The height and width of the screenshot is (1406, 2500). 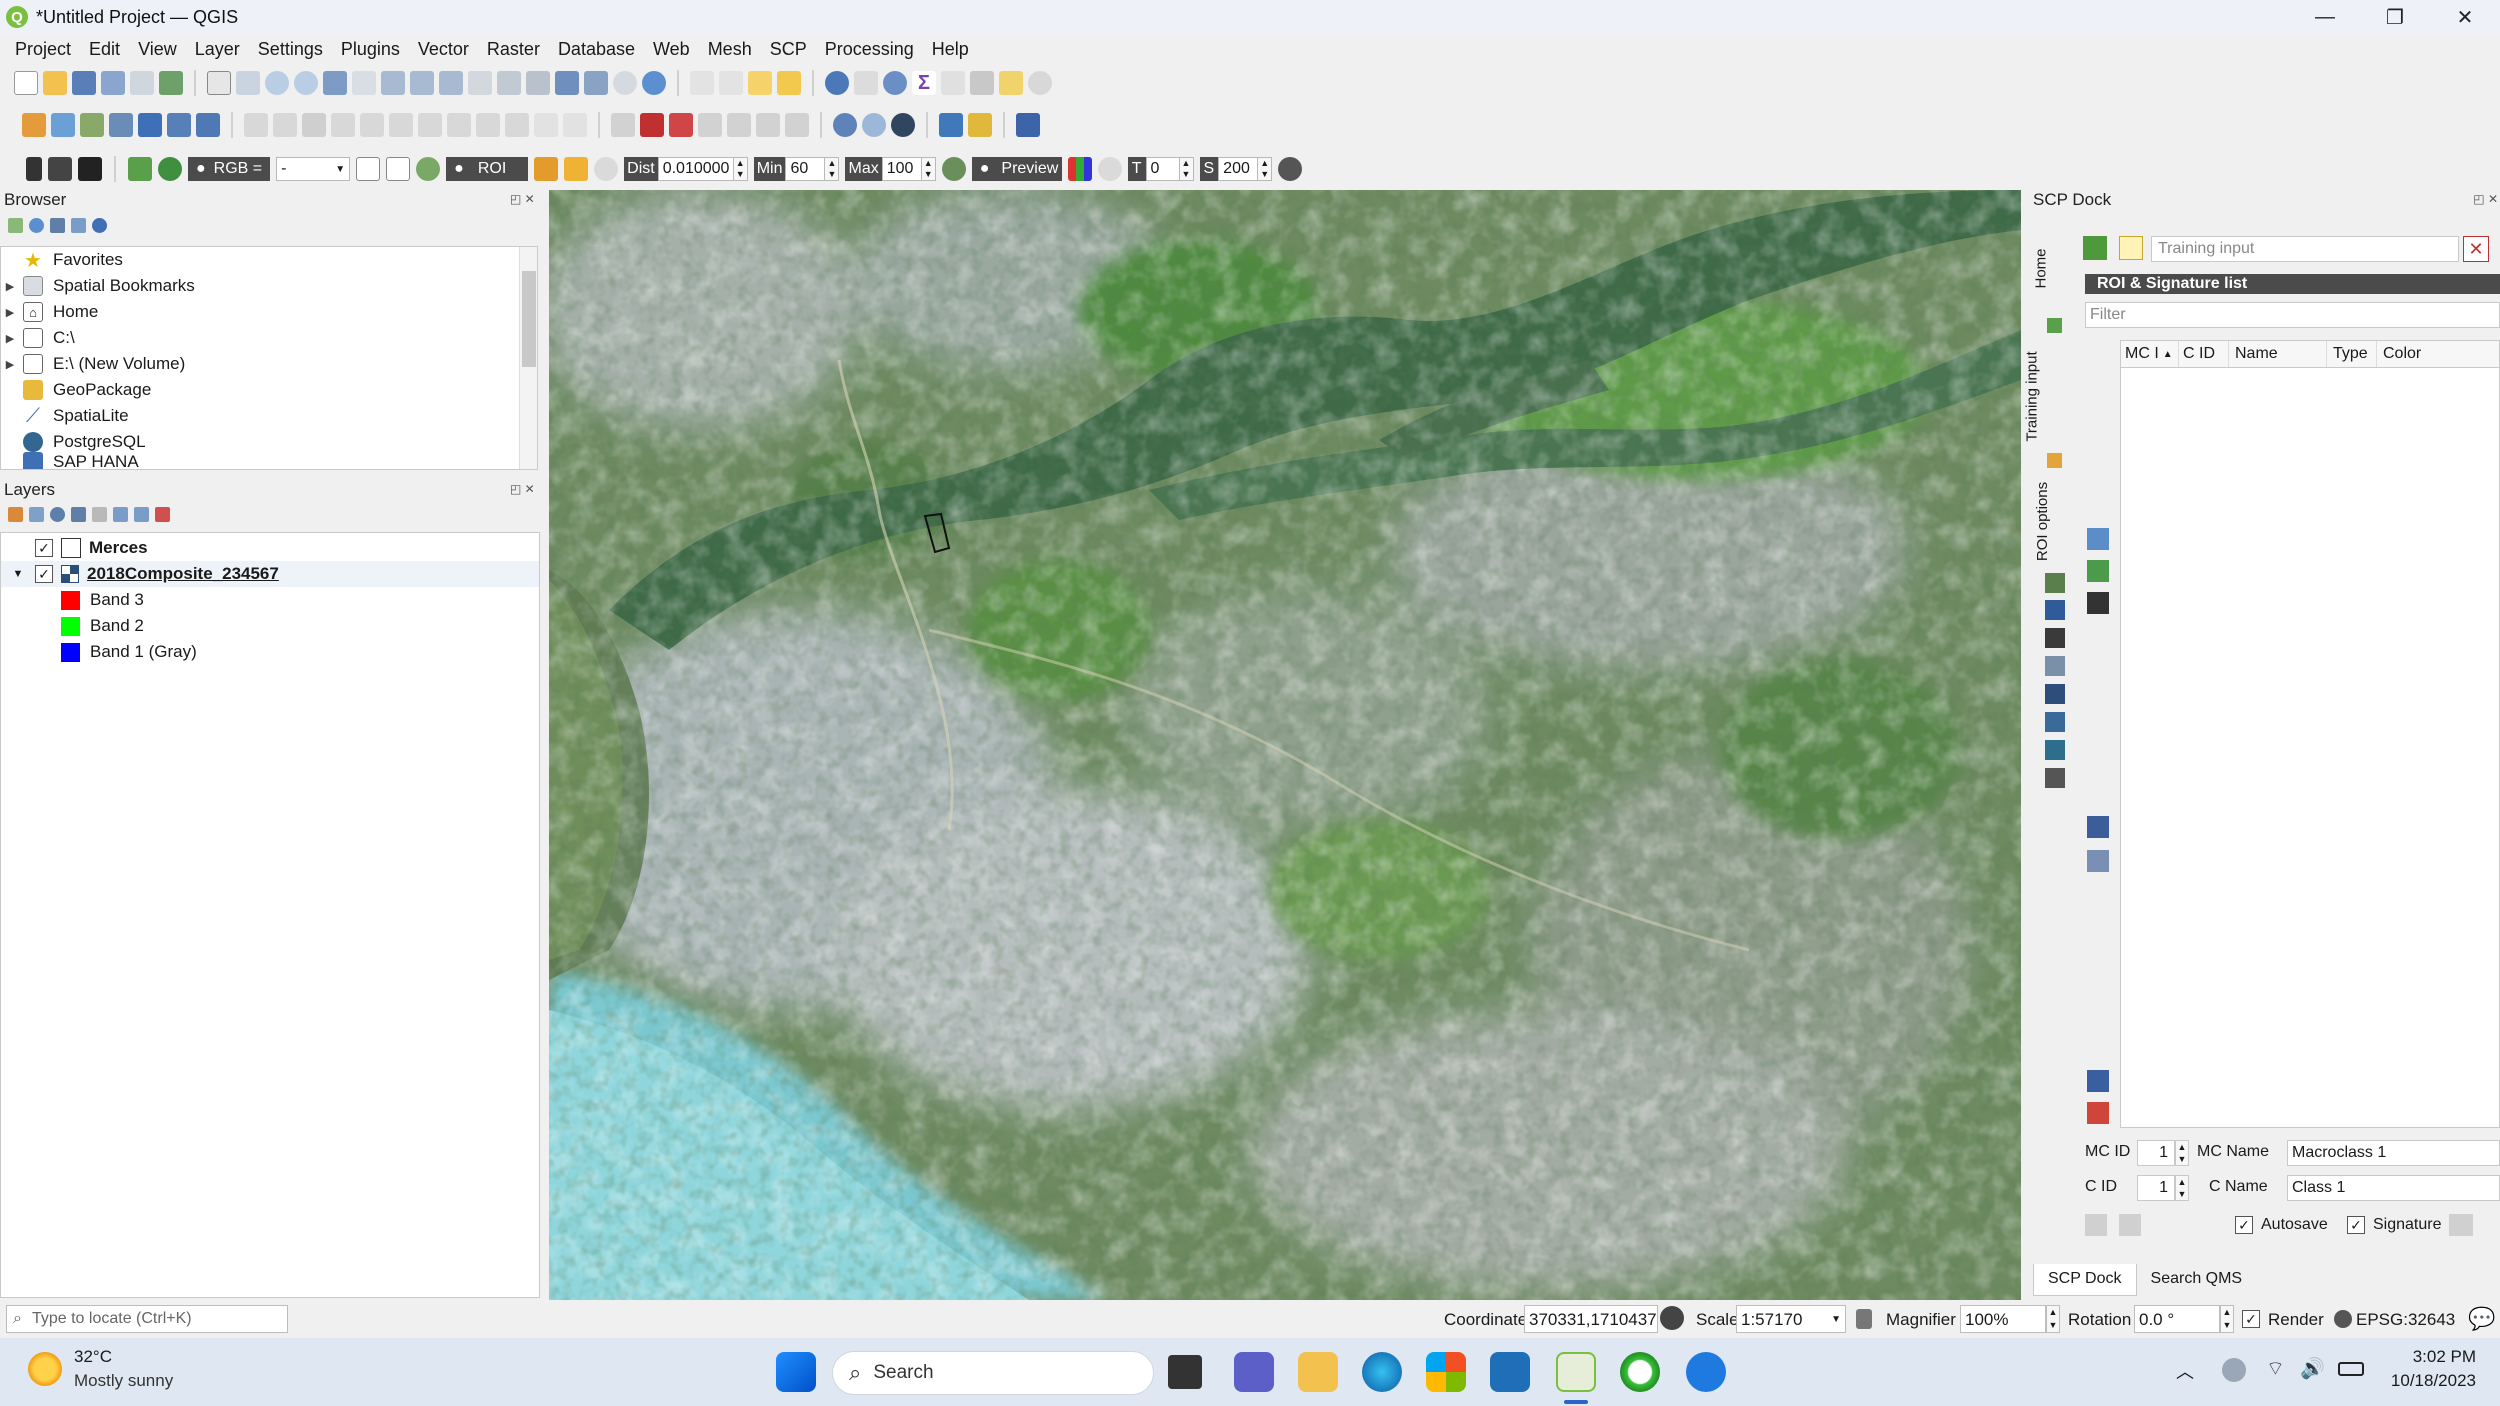 What do you see at coordinates (43, 49) in the screenshot?
I see `menu-project: Project` at bounding box center [43, 49].